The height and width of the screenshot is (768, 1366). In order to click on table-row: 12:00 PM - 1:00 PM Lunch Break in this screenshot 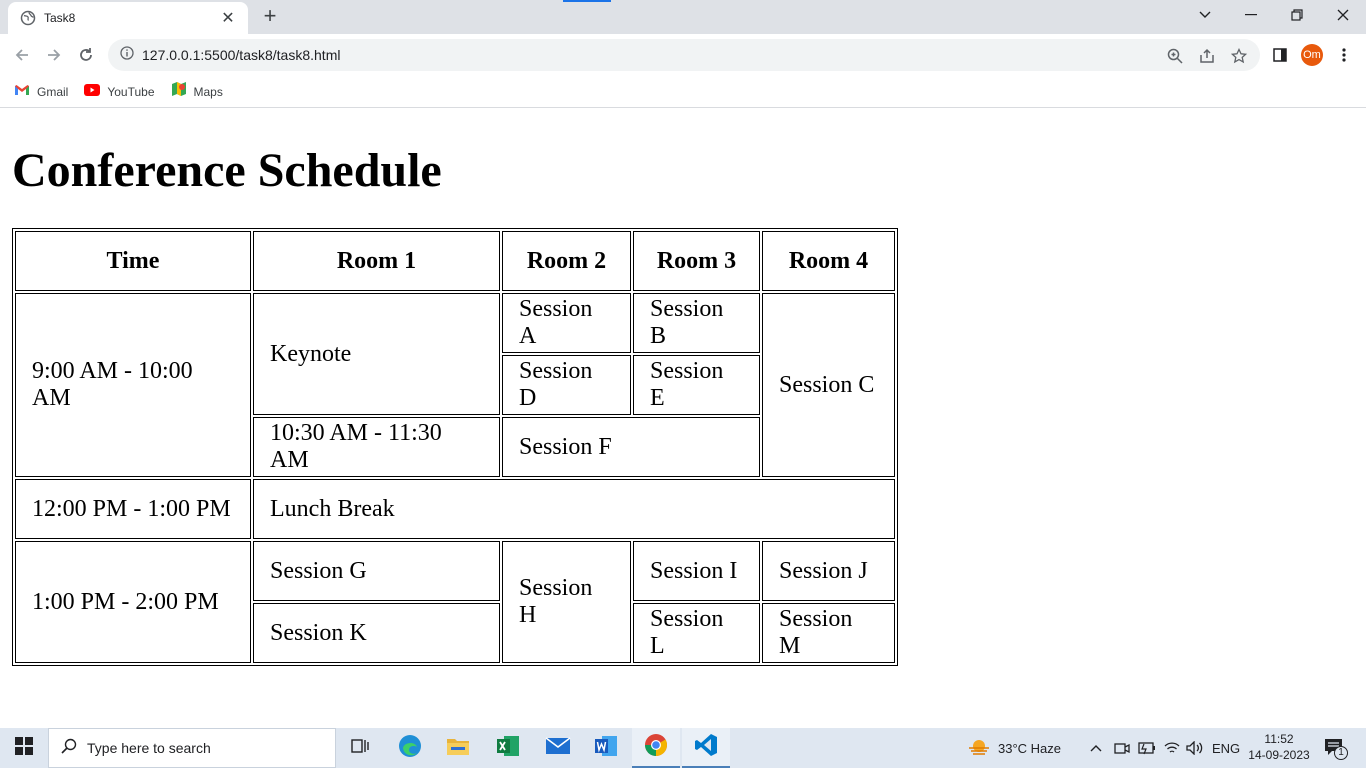, I will do `click(455, 509)`.